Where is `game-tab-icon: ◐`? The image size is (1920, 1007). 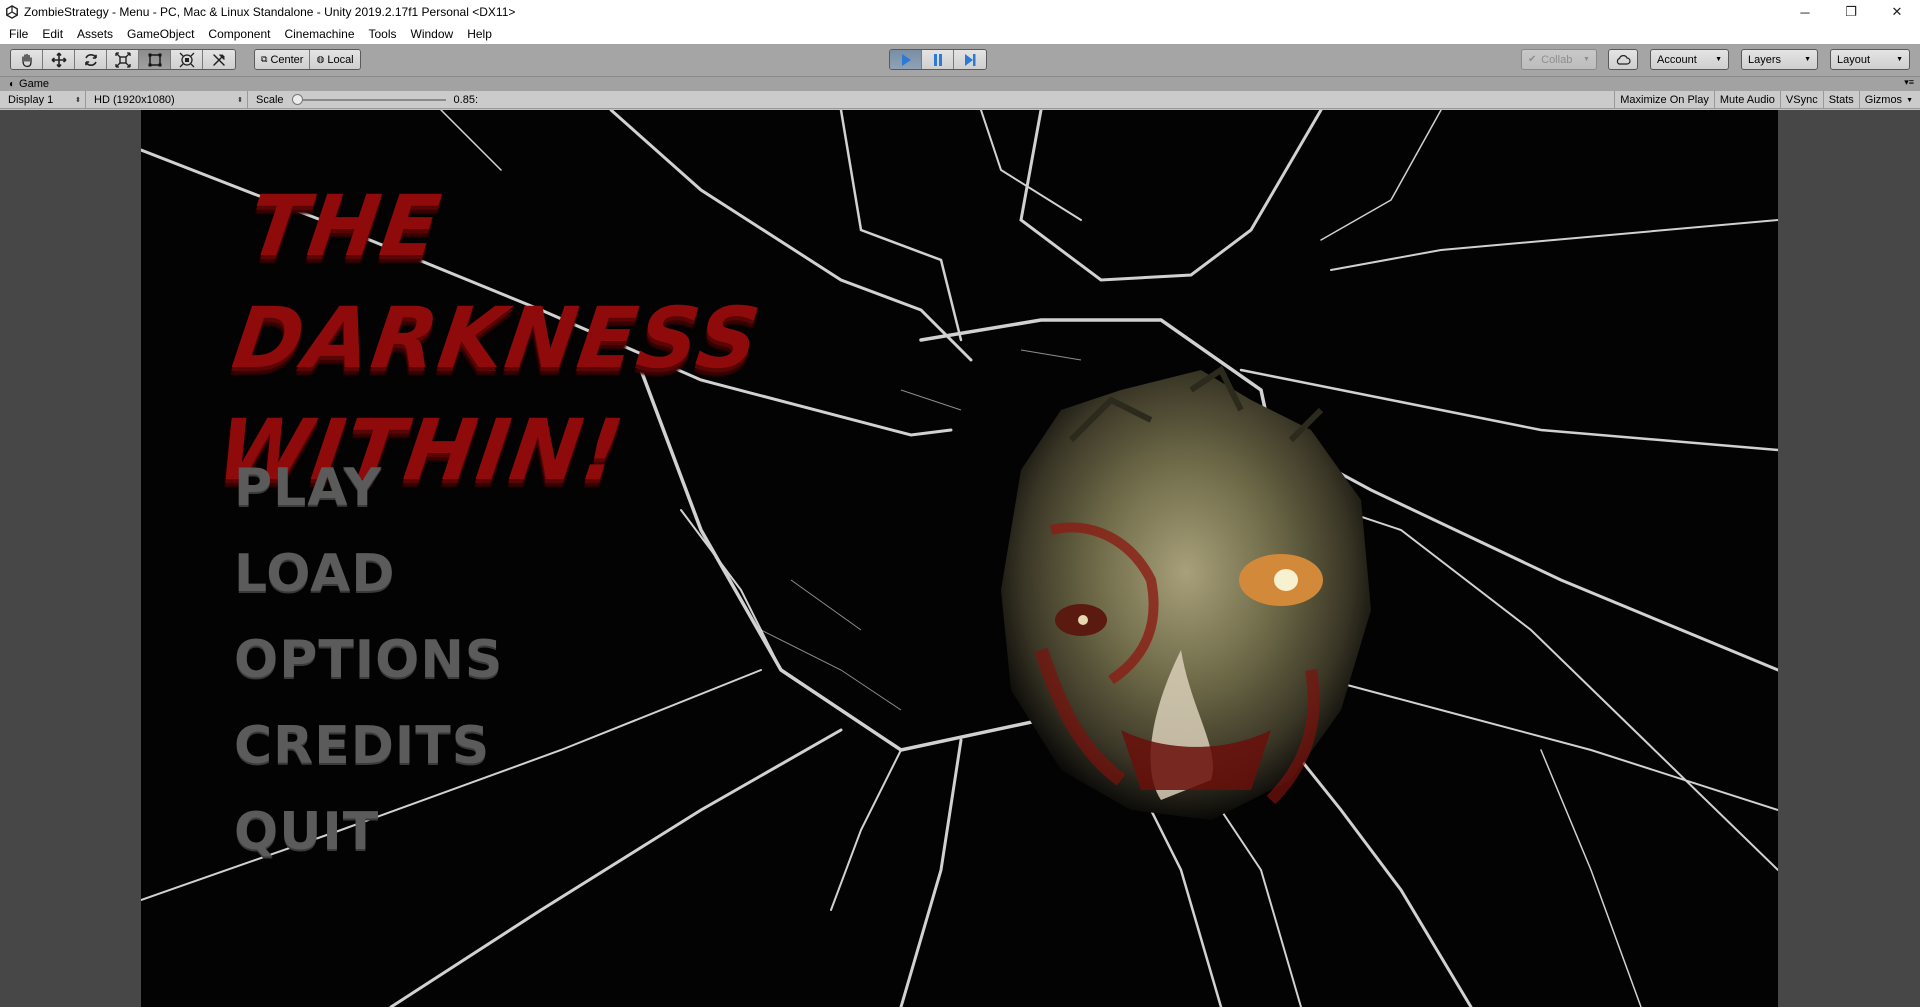 game-tab-icon: ◐ is located at coordinates (12, 84).